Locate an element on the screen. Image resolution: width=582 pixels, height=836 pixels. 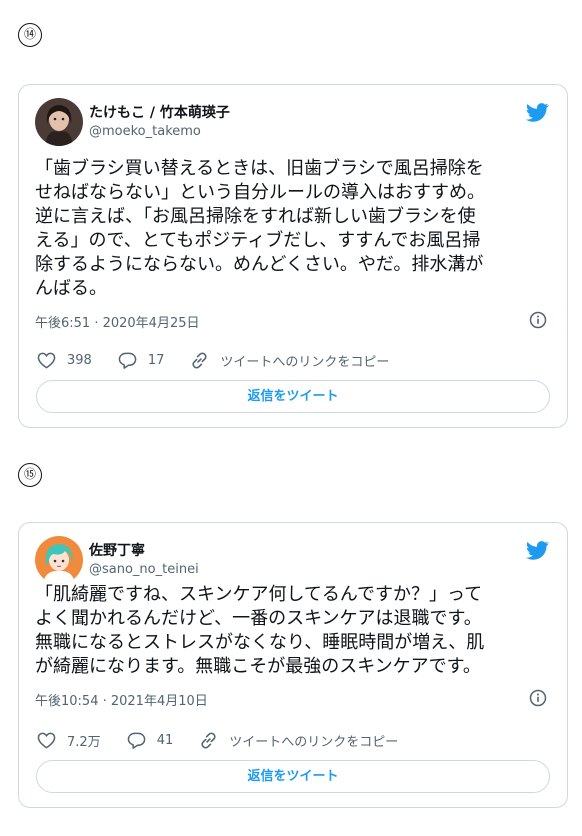
tweet-actions: 7.2万 41 ツイートへのリンクをコピー is located at coordinates (293, 740).